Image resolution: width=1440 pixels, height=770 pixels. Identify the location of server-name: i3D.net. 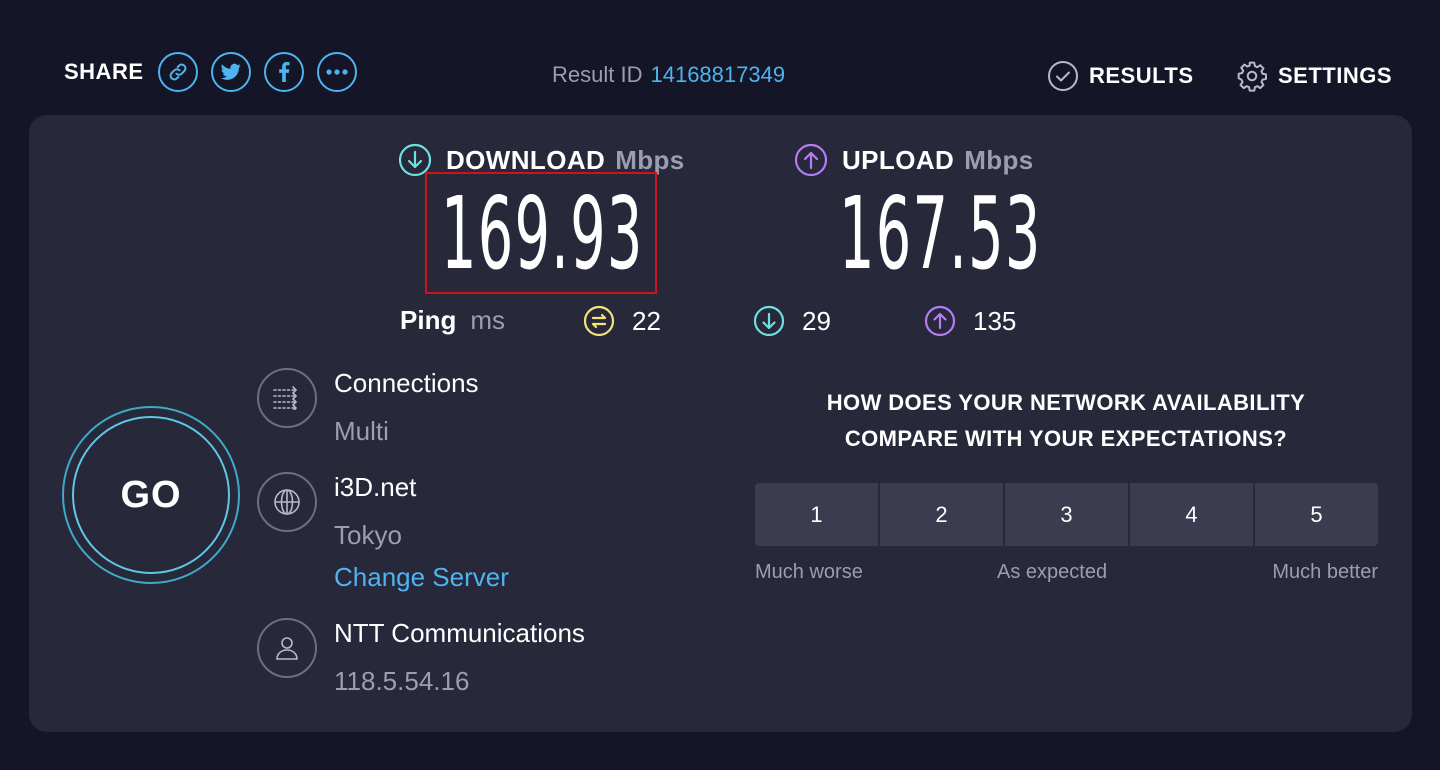
(375, 487).